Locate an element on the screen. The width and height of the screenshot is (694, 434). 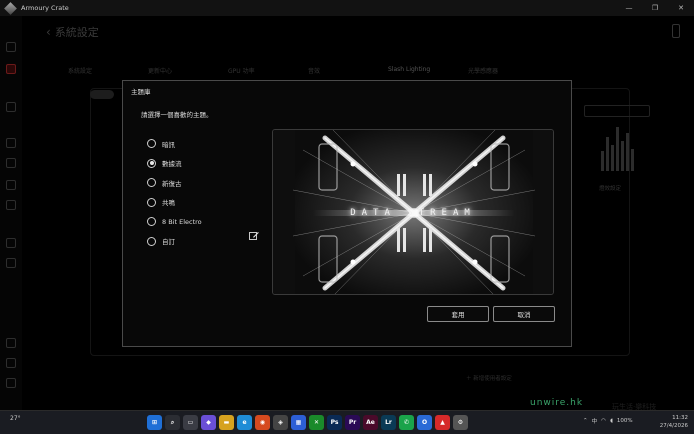
aftereffects-icon: Ae is located at coordinates (370, 422).